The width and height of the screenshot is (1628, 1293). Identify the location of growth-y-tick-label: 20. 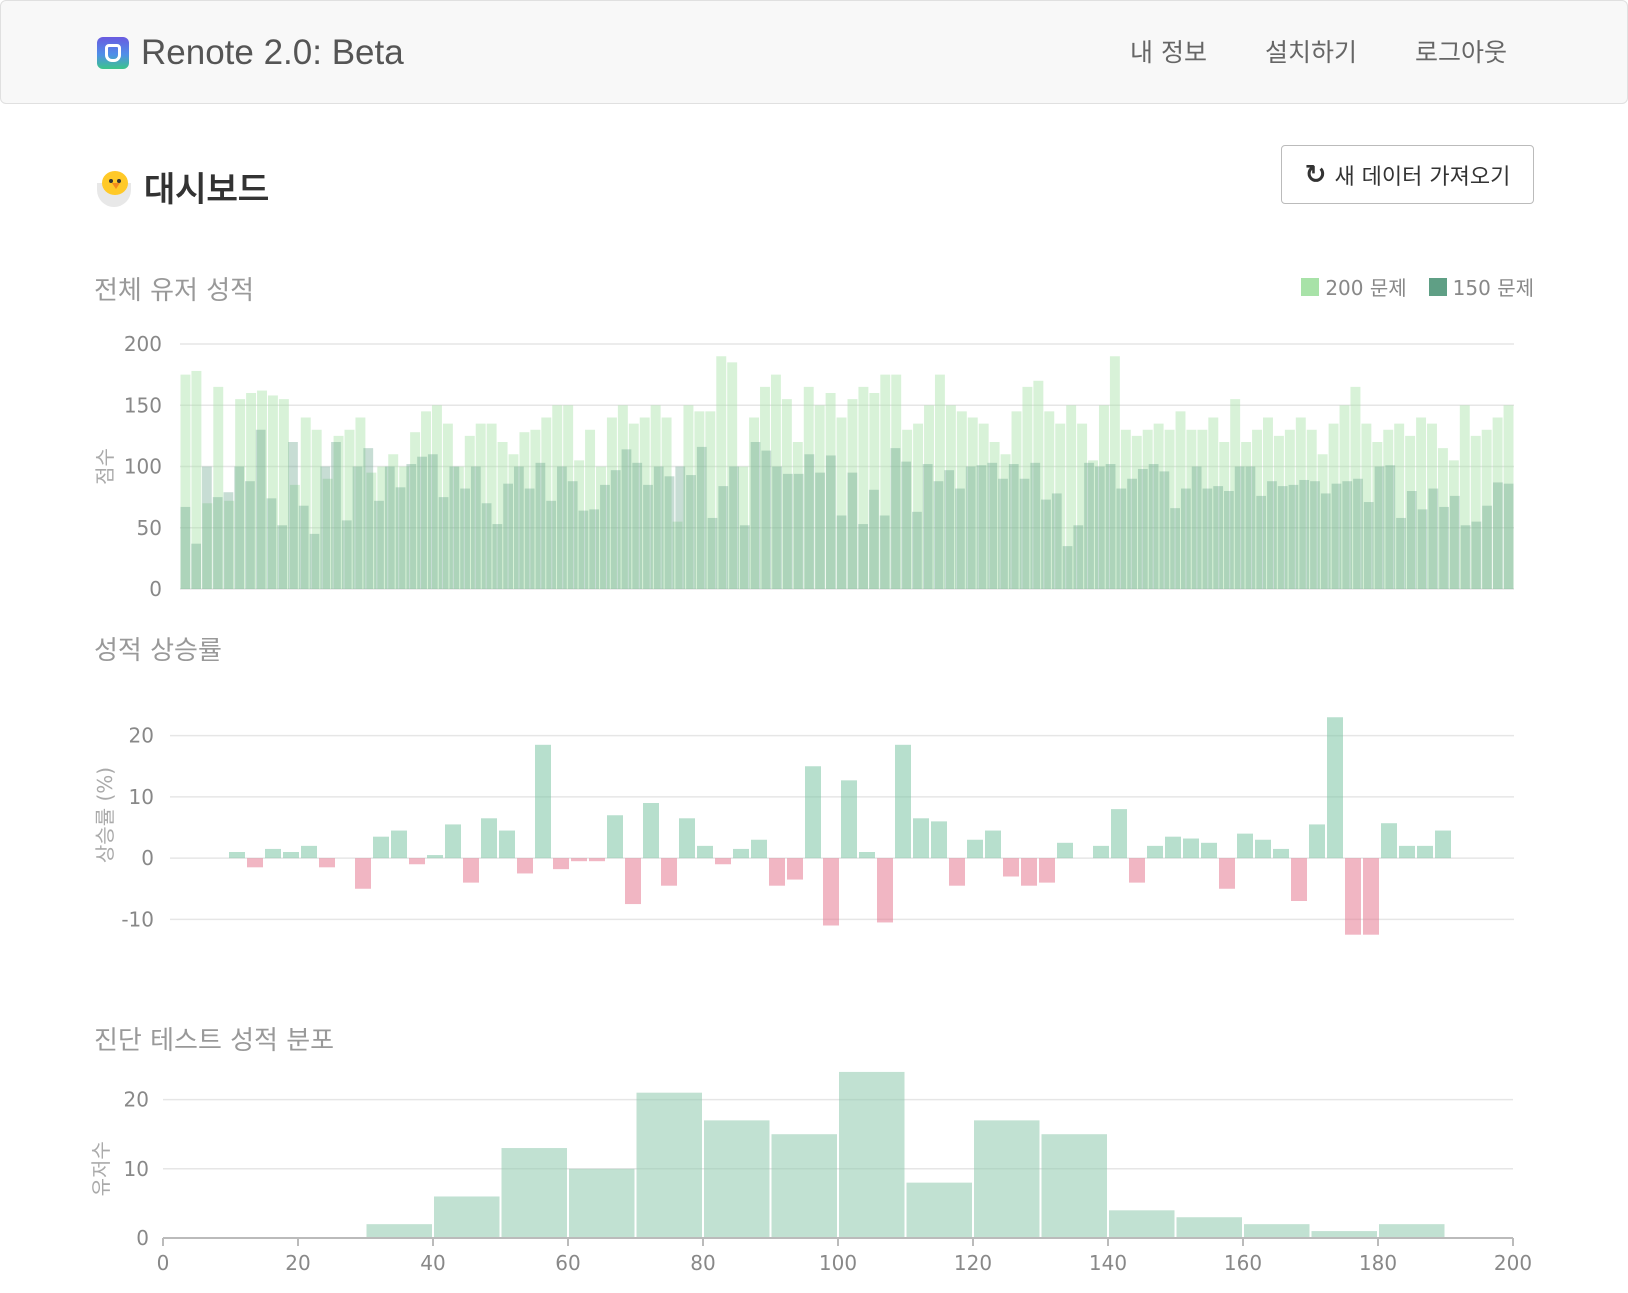
(141, 736).